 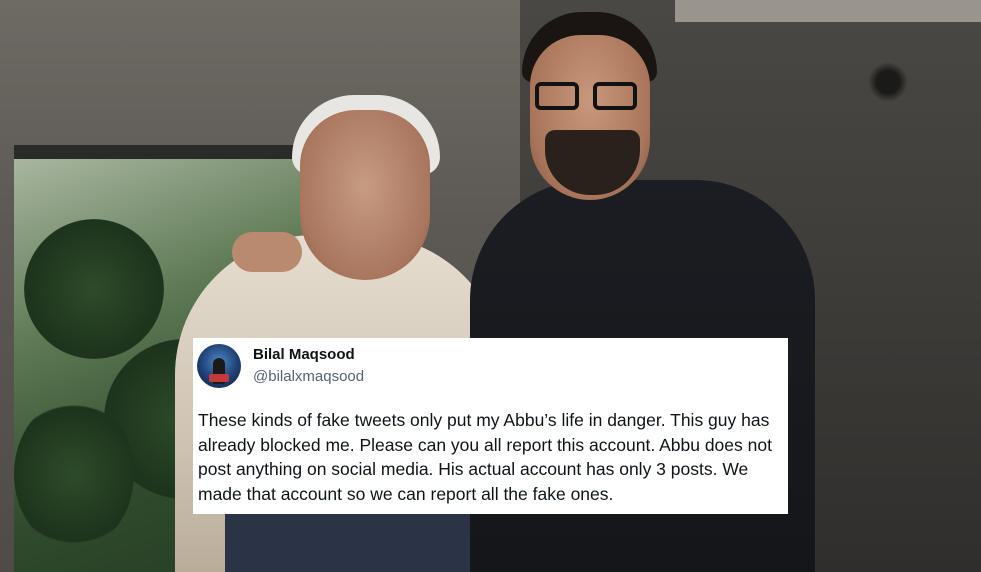 I want to click on arm-on-shoulder, so click(x=267, y=252).